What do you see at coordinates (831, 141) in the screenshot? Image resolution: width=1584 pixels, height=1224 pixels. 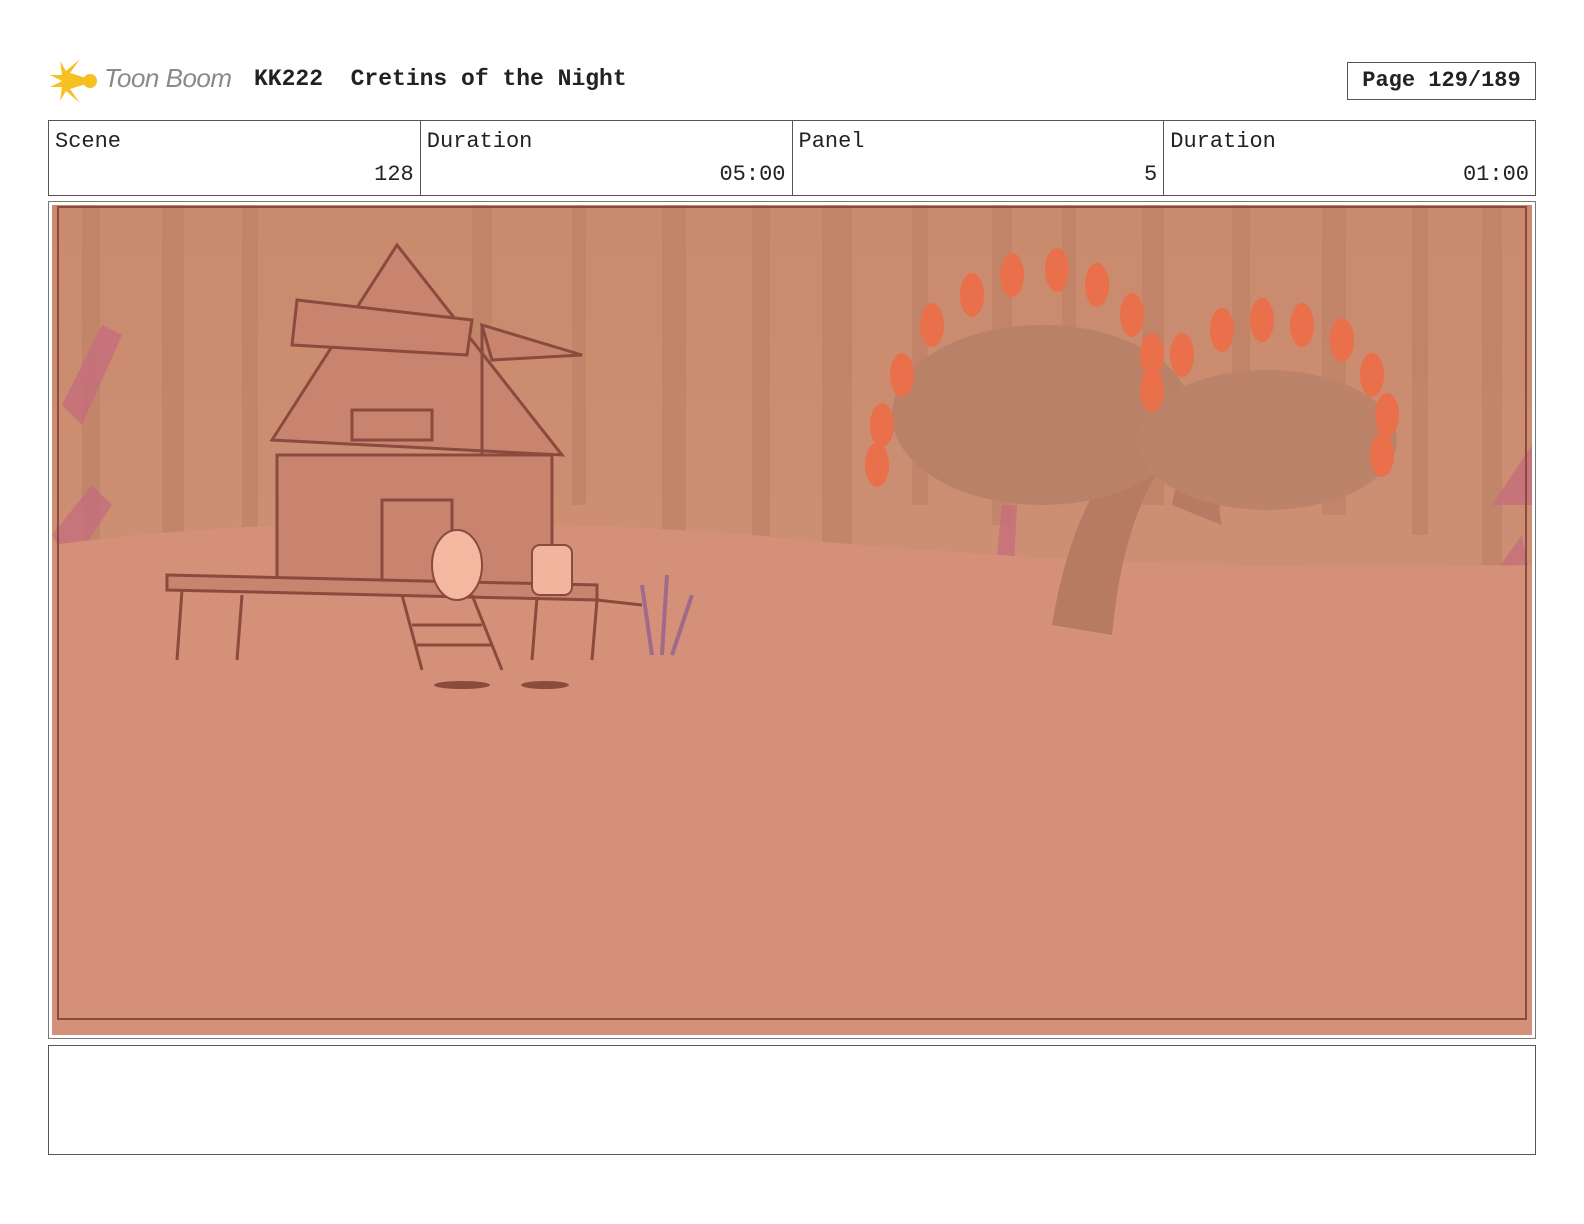 I see `panel-label: Panel` at bounding box center [831, 141].